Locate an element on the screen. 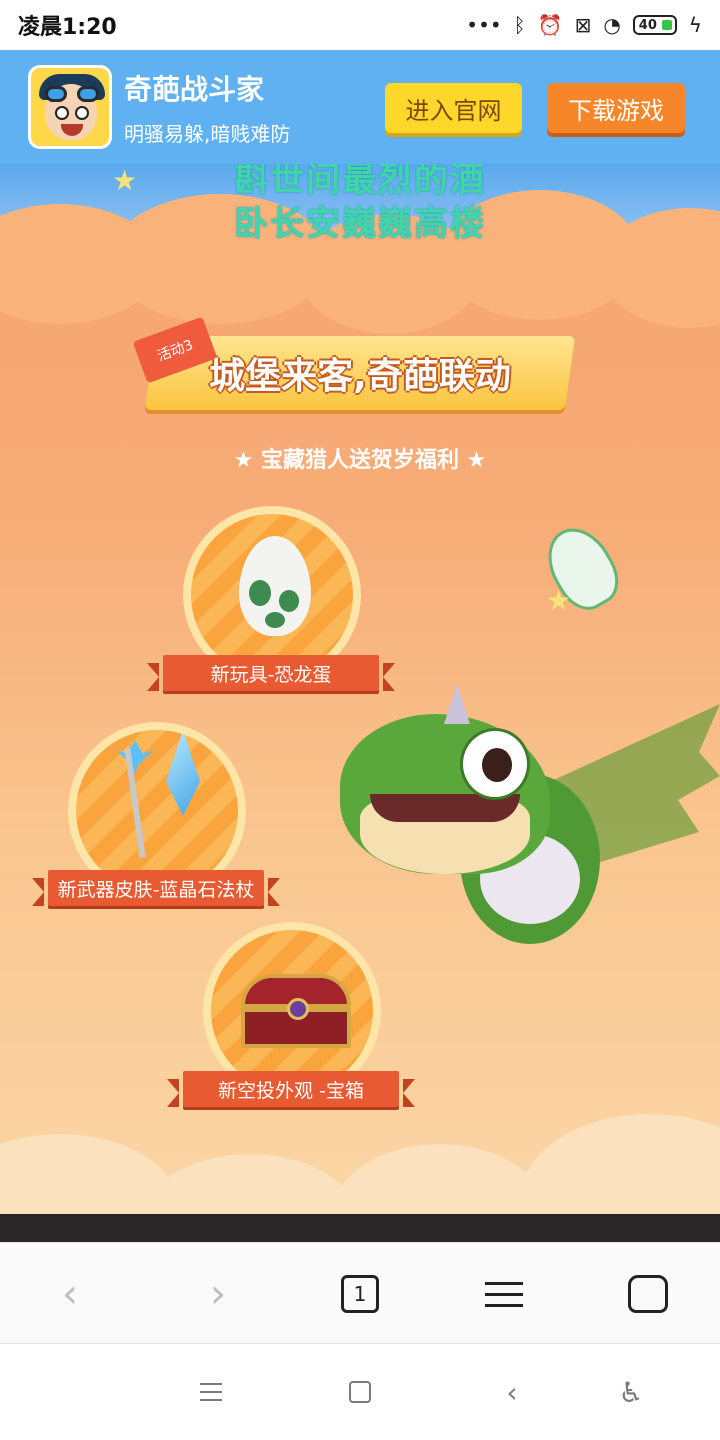 This screenshot has height=1440, width=720. browser-toolbar: ‹ › 1 is located at coordinates (360, 1293).